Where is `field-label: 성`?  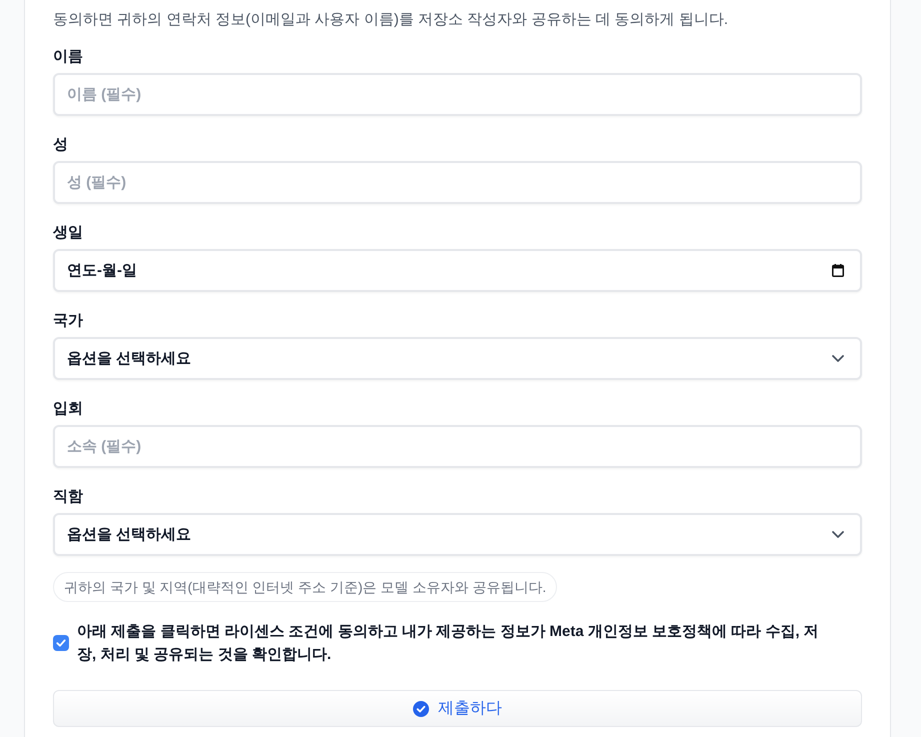 field-label: 성 is located at coordinates (60, 145).